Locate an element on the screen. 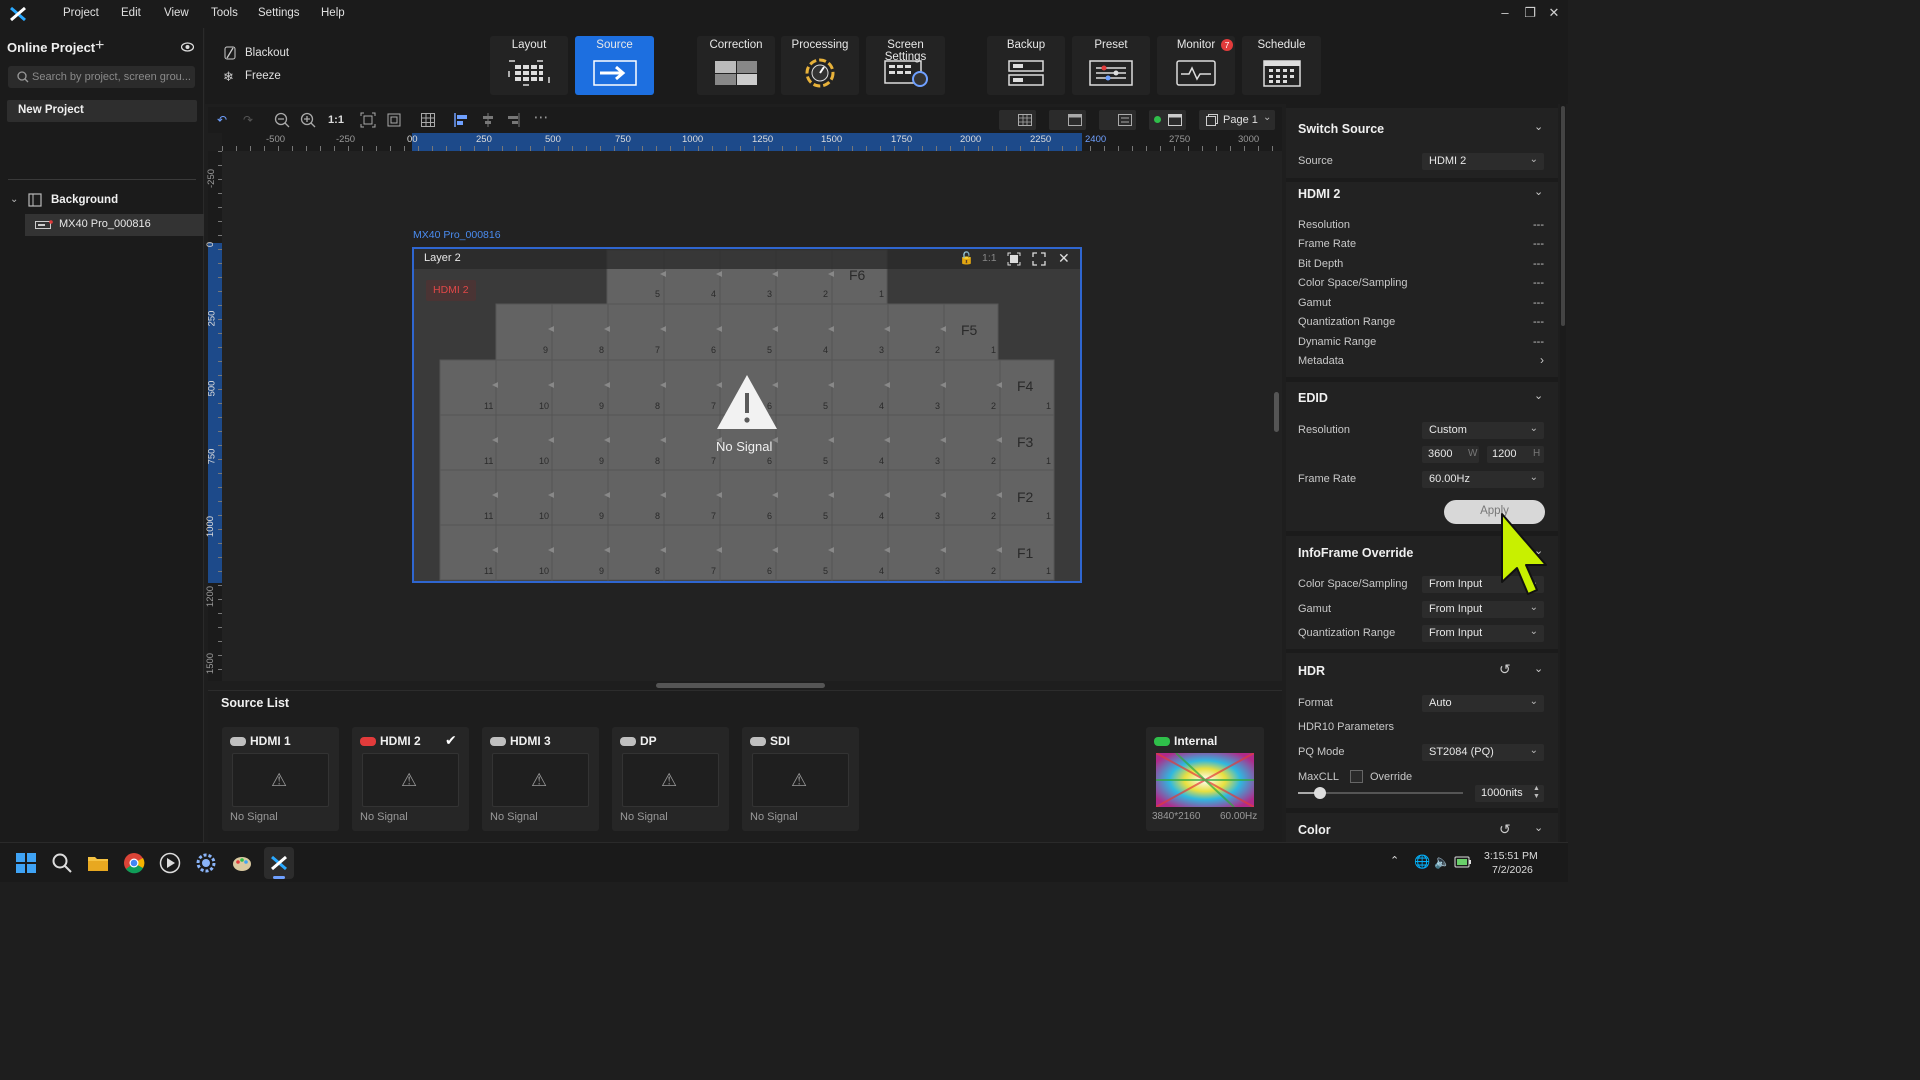 The image size is (1920, 1080). chevron-right-icon: › is located at coordinates (1542, 360).